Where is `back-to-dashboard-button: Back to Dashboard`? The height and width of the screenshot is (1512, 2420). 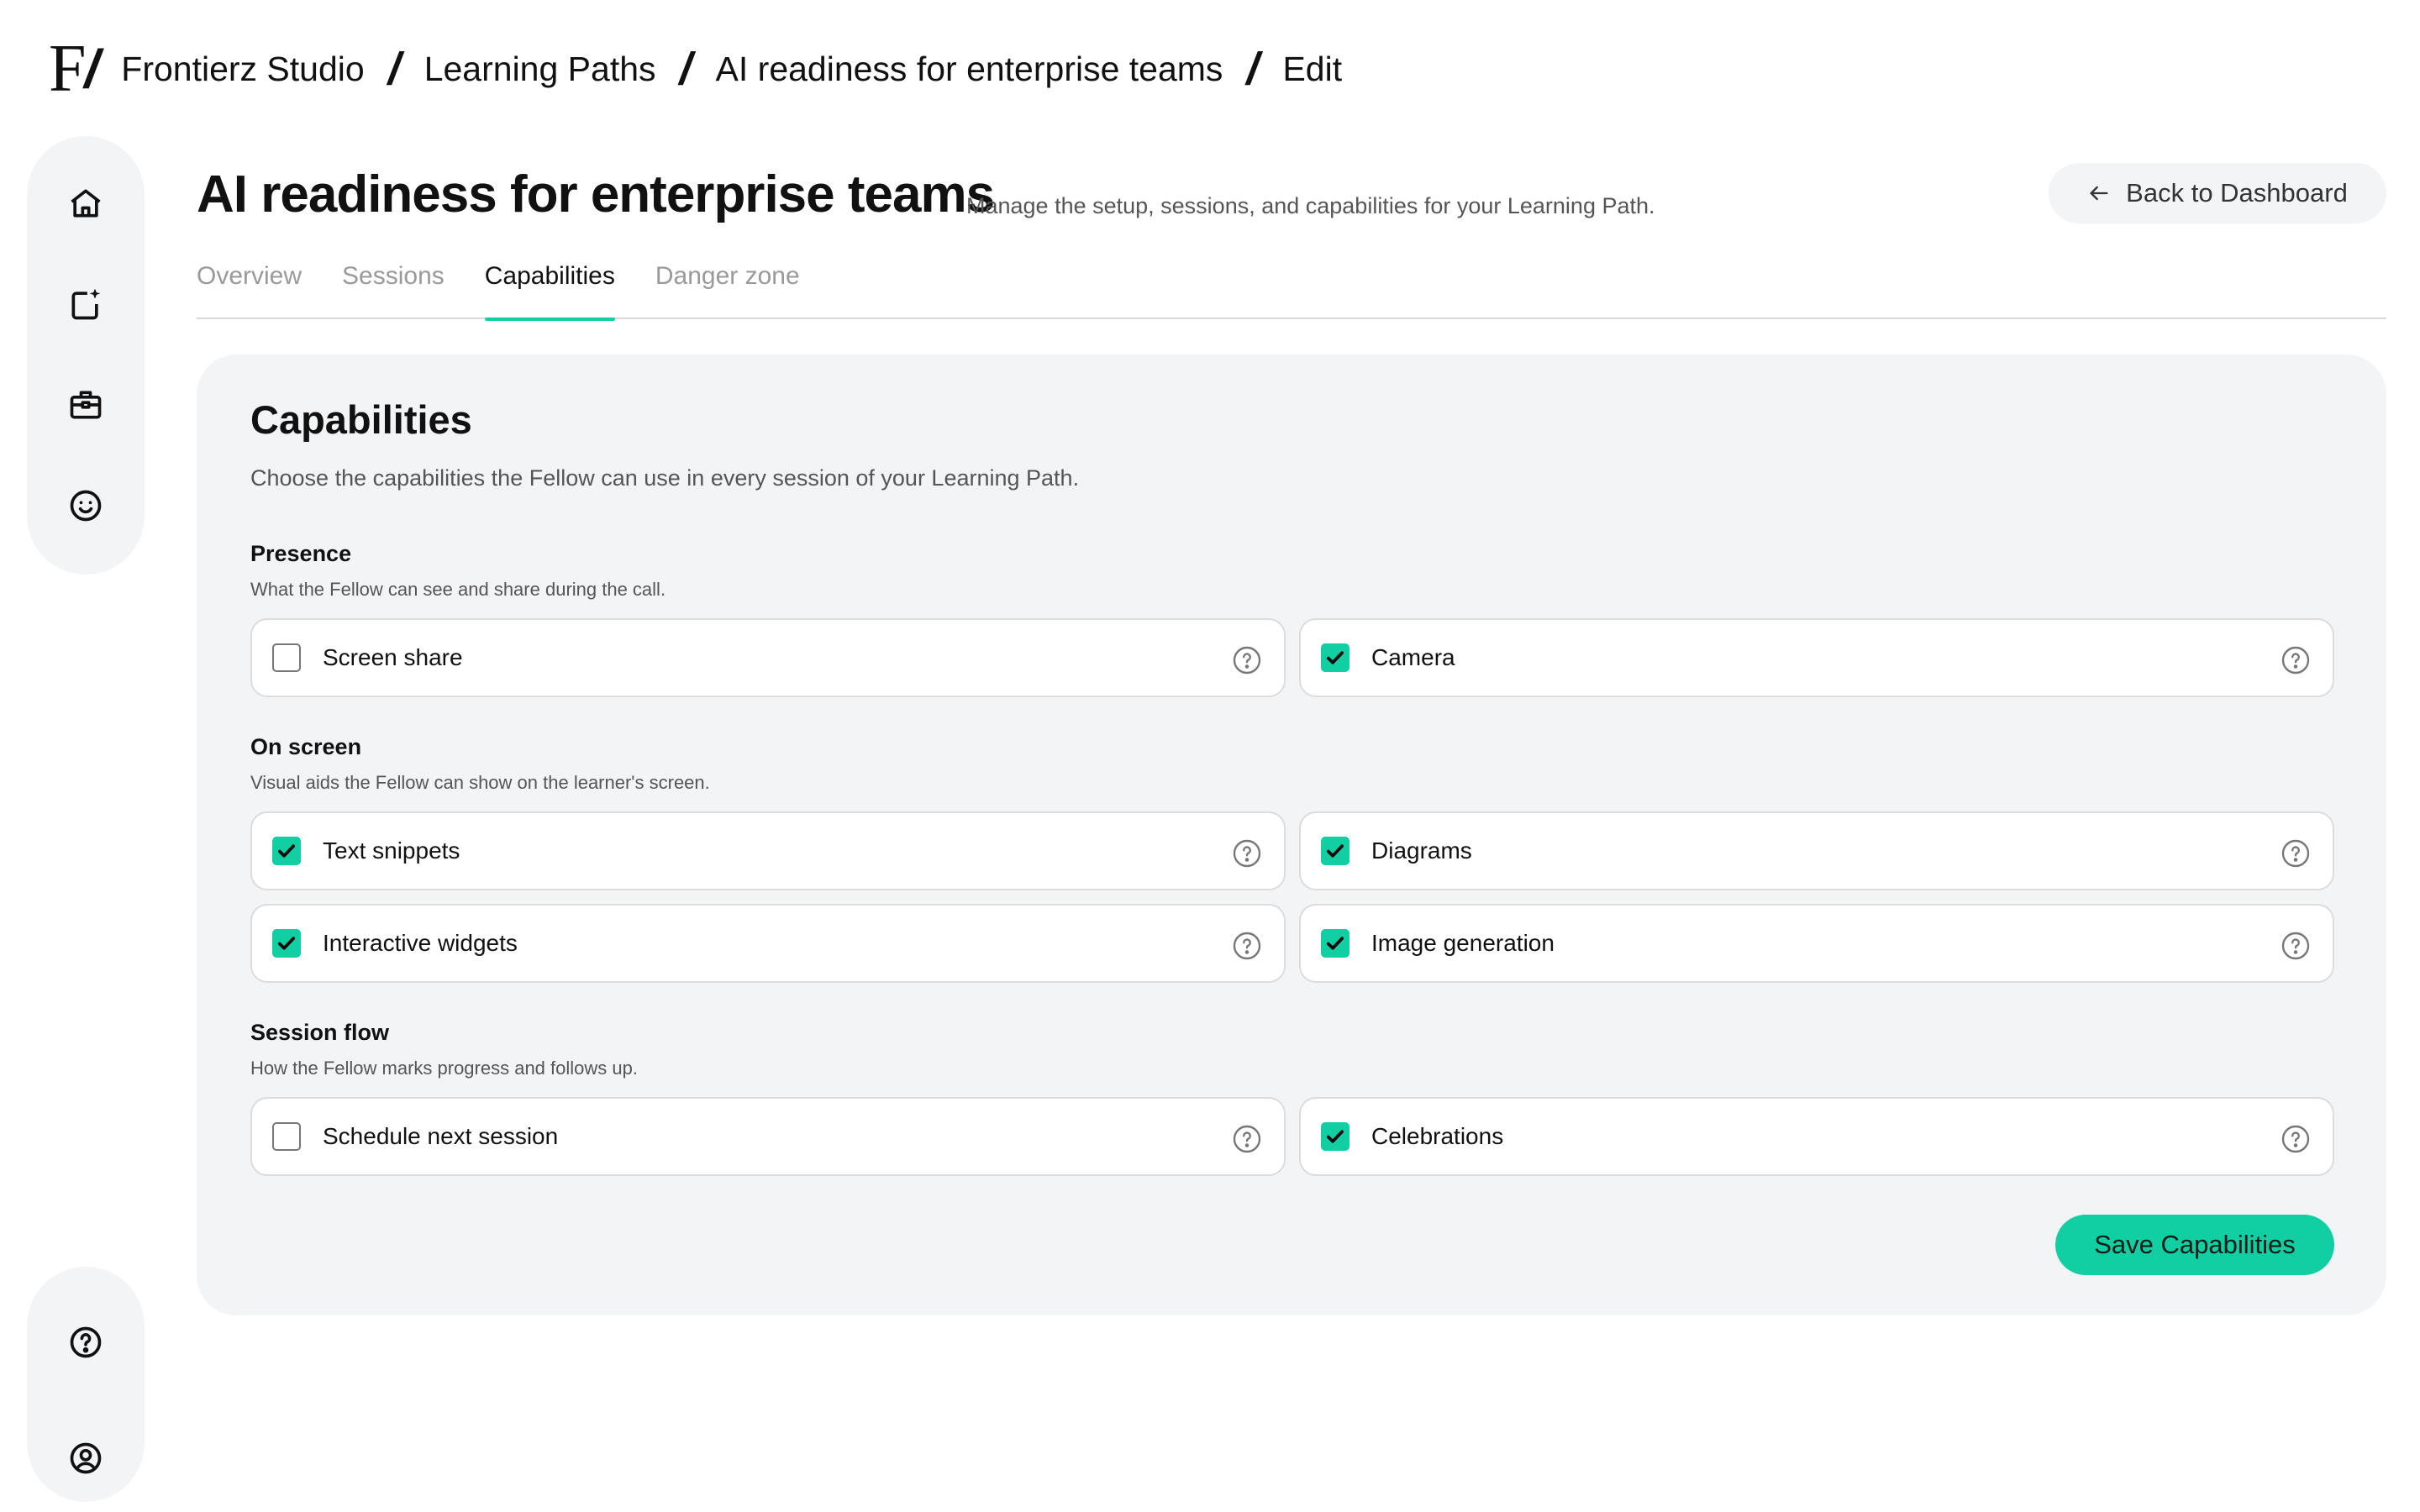
back-to-dashboard-button: Back to Dashboard is located at coordinates (2217, 193).